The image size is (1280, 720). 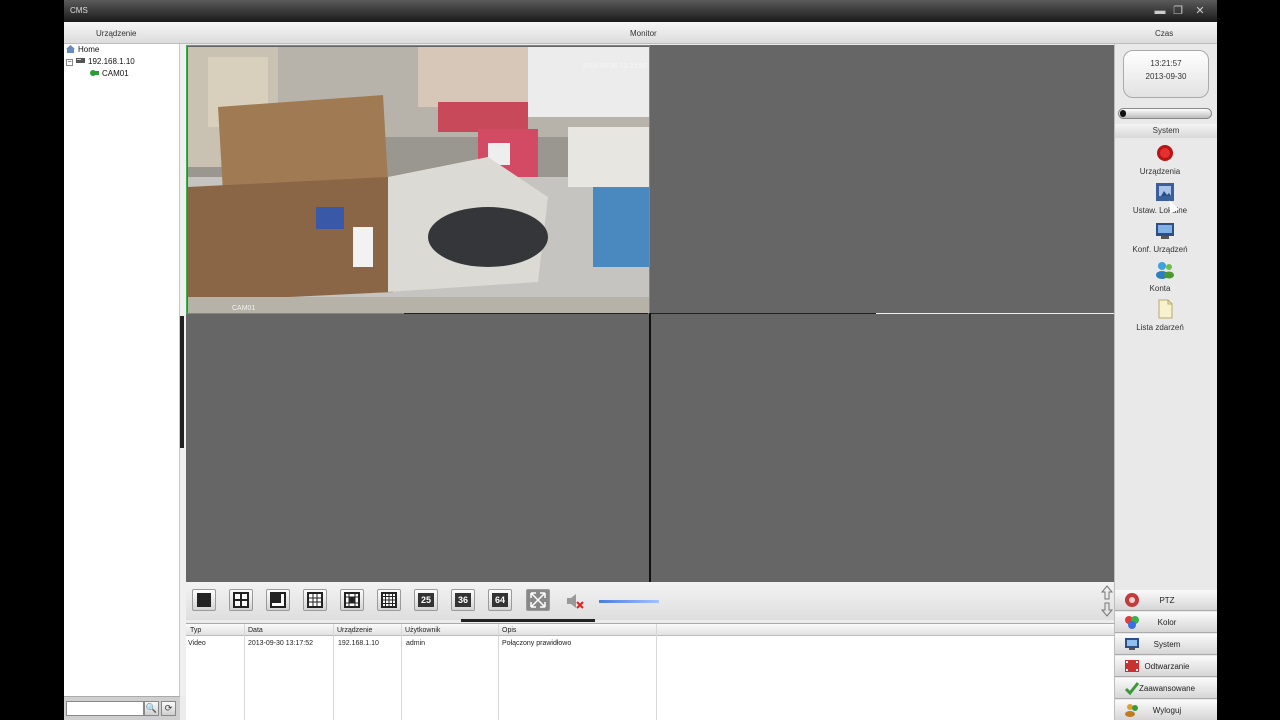 I want to click on advanced-tools-icon, so click(x=1132, y=689).